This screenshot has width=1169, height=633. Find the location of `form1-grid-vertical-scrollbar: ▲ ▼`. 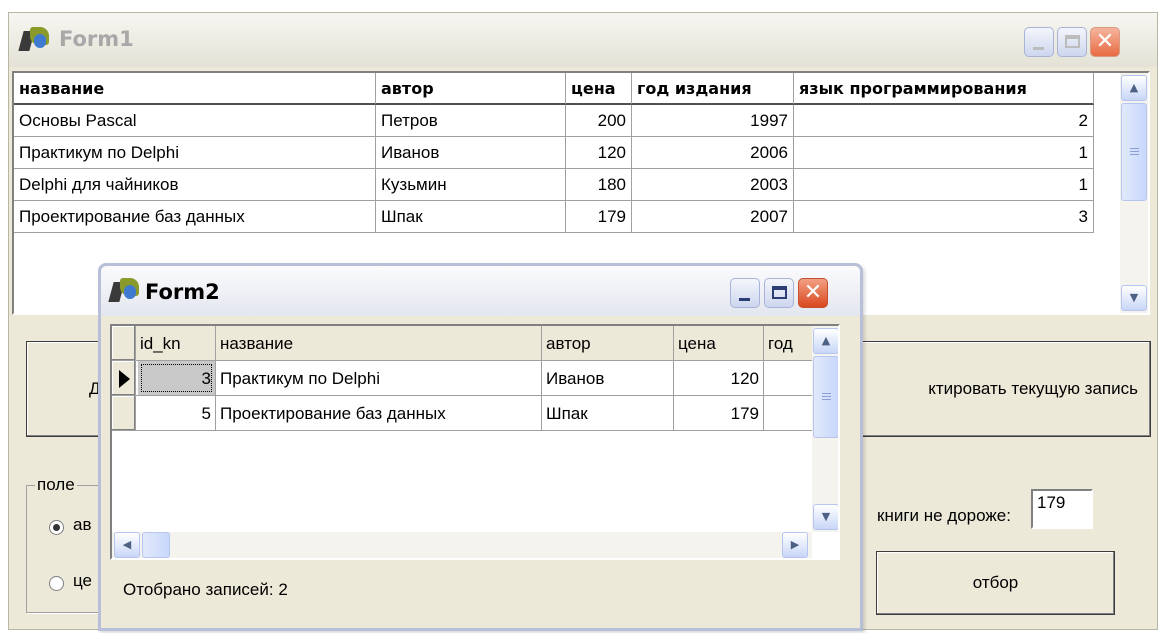

form1-grid-vertical-scrollbar: ▲ ▼ is located at coordinates (1134, 193).